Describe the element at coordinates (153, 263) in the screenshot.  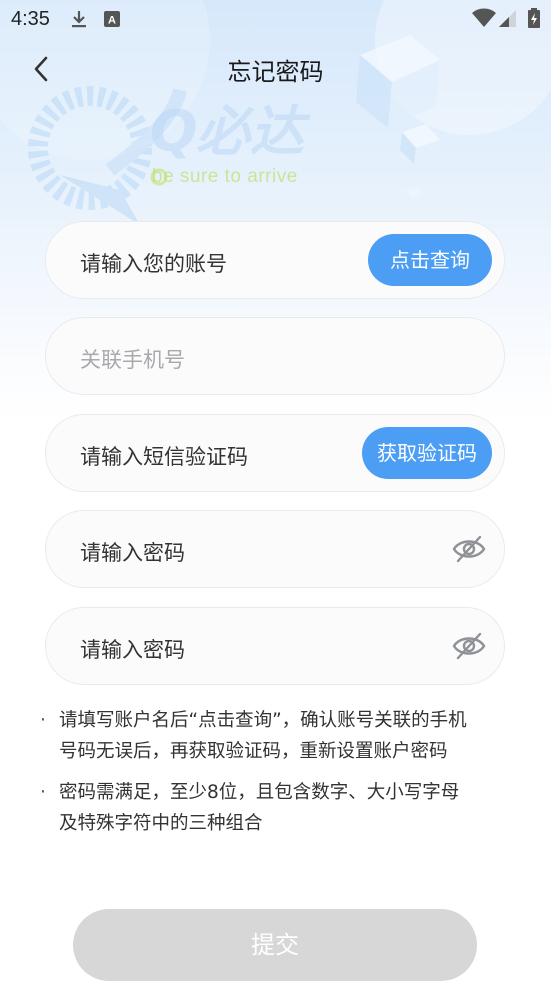
I see `account-input-placeholder: 请输入您的账号` at that location.